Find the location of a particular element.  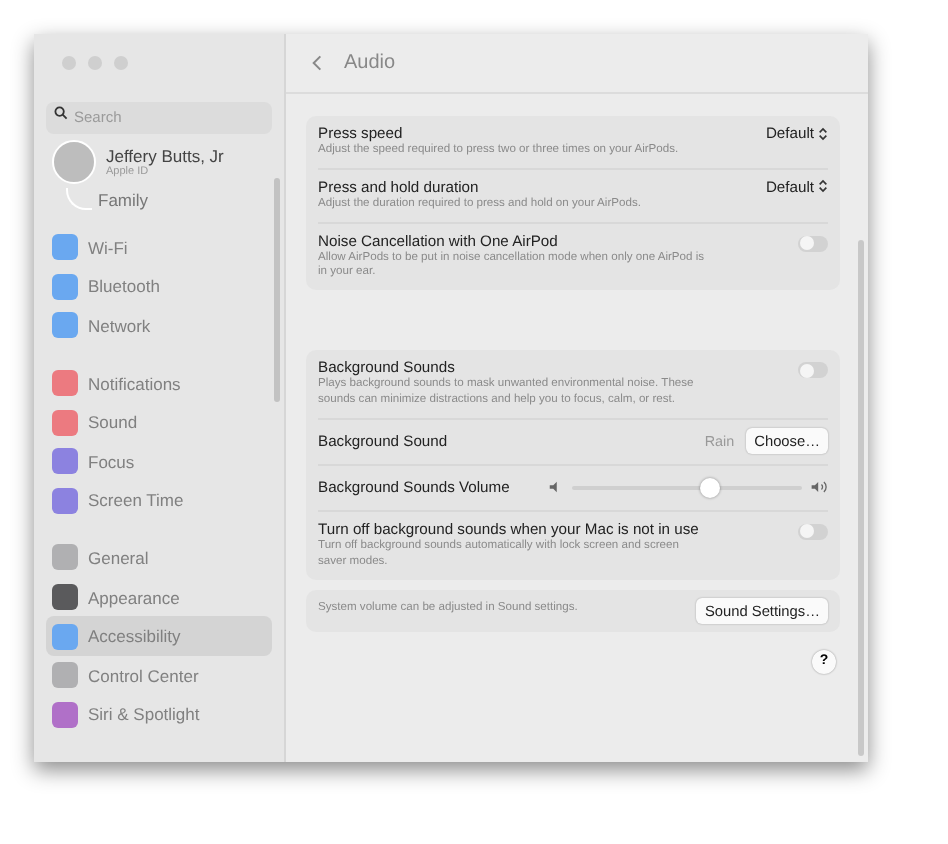

page-title: Audio is located at coordinates (370, 63).